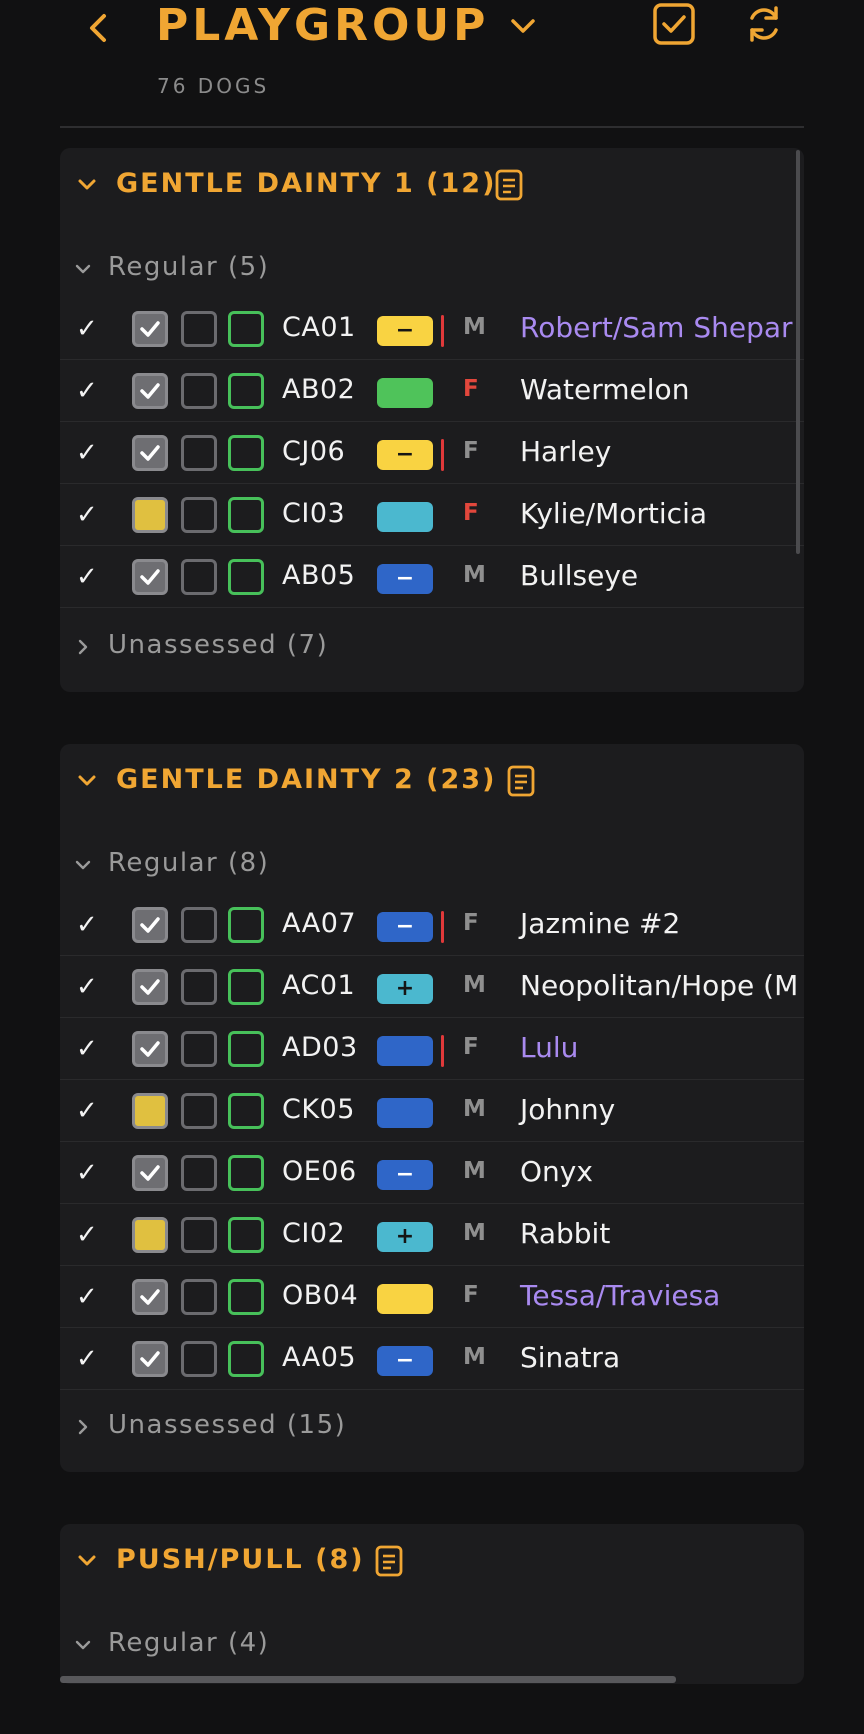 The width and height of the screenshot is (864, 1734). I want to click on dog-row: ✓ CA01− M Robert/Sam Shepar, so click(432, 329).